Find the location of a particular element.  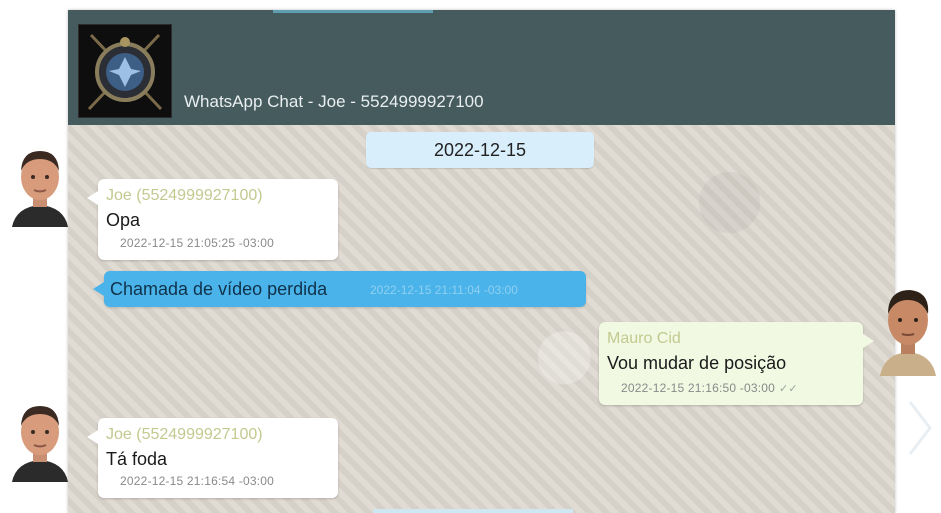

header-accent-line is located at coordinates (353, 11).